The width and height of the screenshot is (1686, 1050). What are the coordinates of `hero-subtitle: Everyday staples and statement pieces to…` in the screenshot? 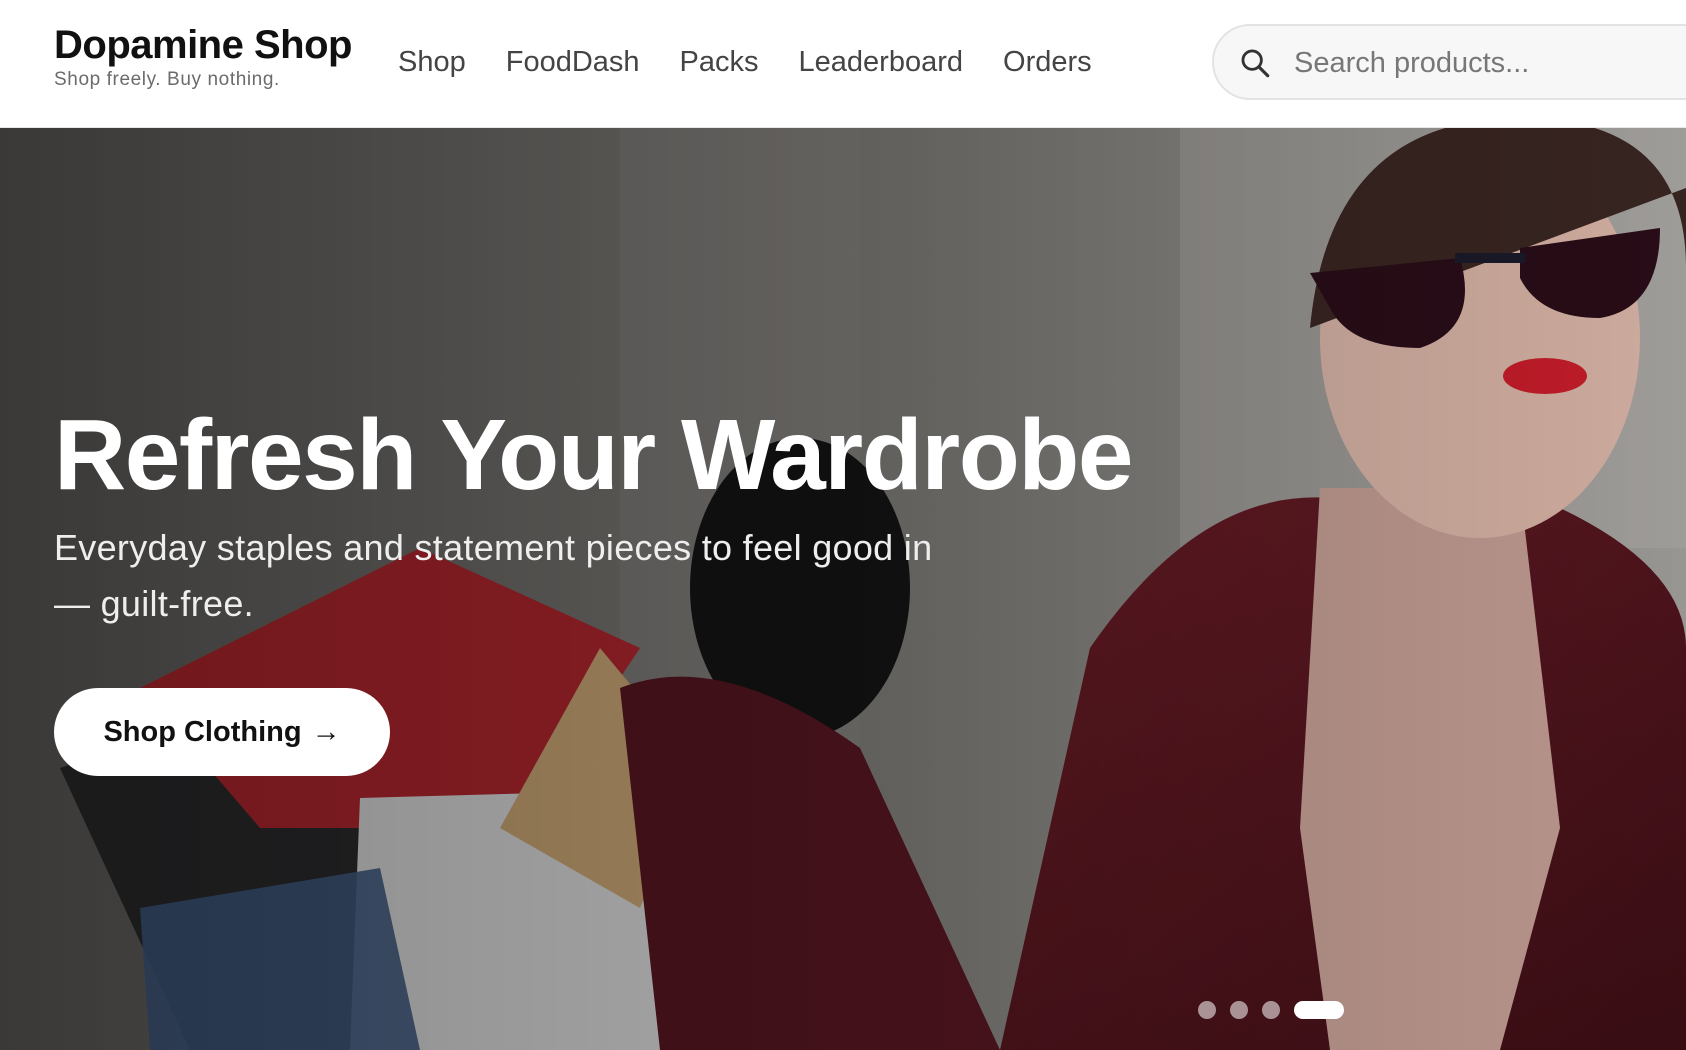 It's located at (493, 575).